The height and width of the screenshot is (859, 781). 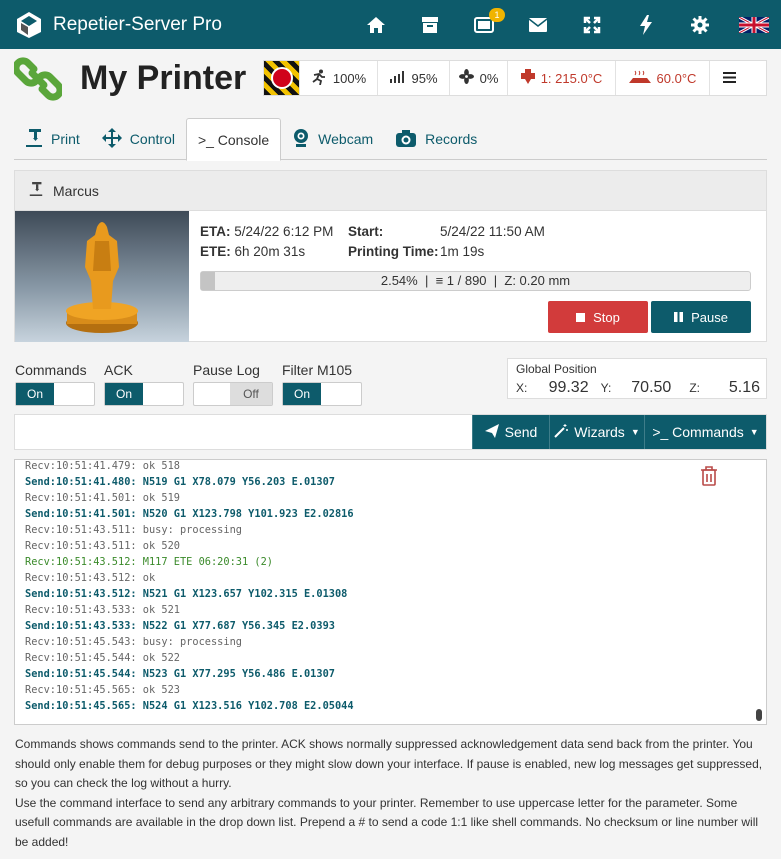 What do you see at coordinates (537, 280) in the screenshot?
I see `z-height: Z: 0.20 mm` at bounding box center [537, 280].